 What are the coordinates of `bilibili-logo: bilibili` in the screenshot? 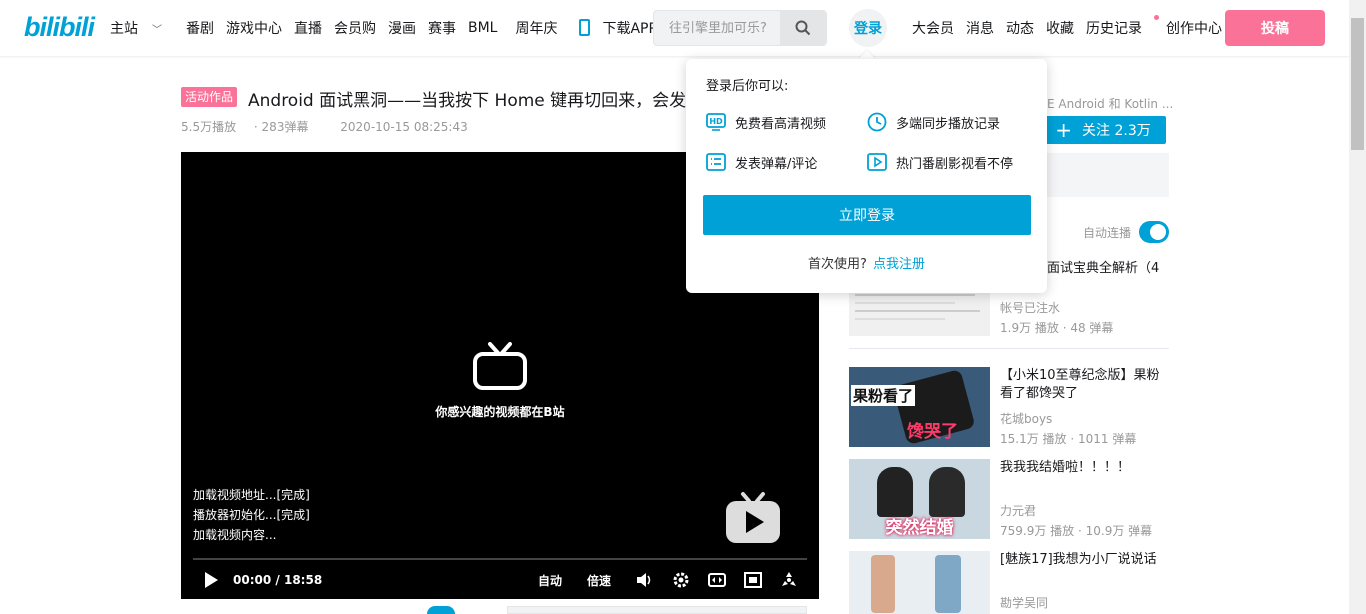 It's located at (59, 27).